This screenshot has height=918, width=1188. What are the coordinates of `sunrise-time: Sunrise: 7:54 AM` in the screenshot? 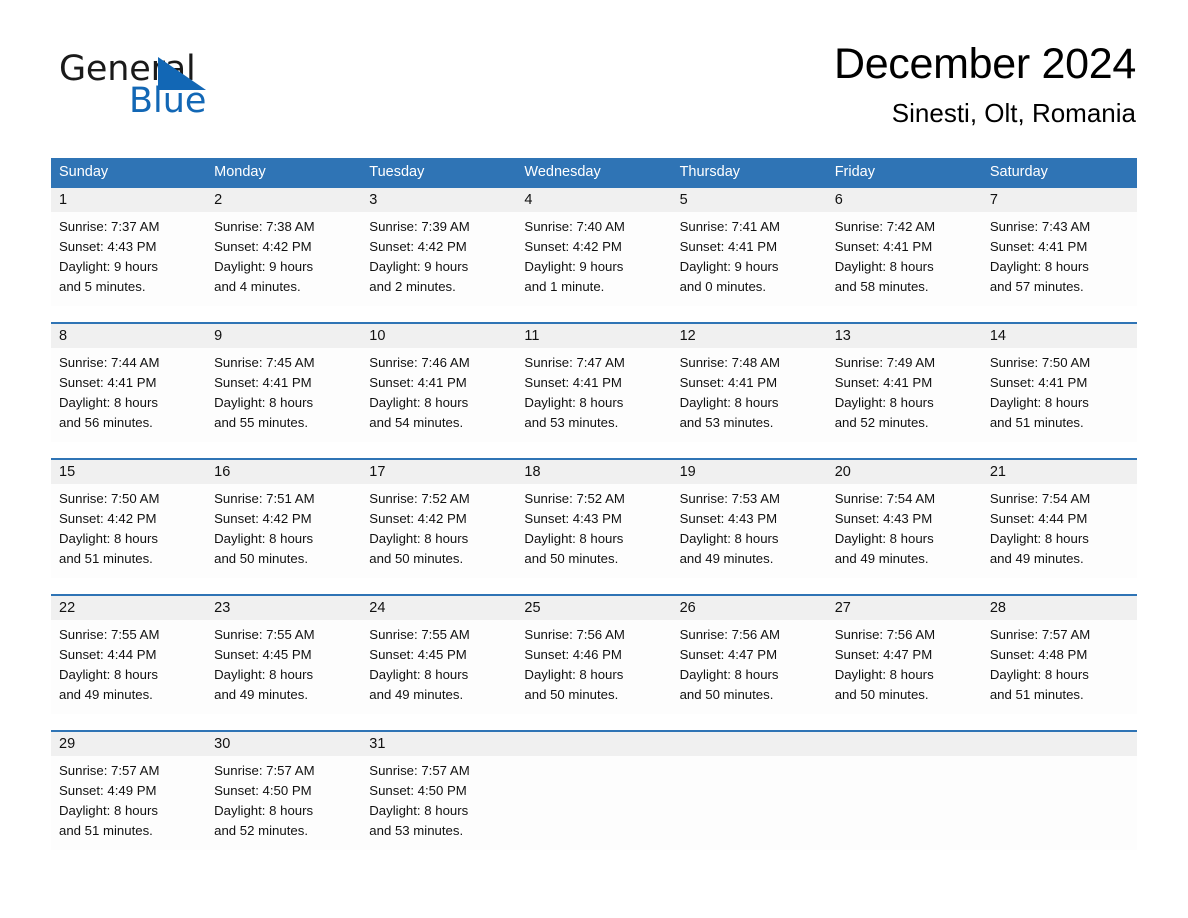 It's located at (885, 498).